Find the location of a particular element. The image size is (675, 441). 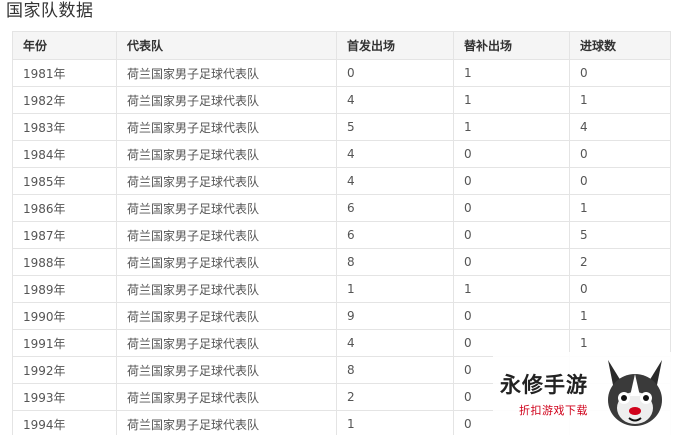

watermark: 永修手游 折扣游戏下载 is located at coordinates (584, 396).